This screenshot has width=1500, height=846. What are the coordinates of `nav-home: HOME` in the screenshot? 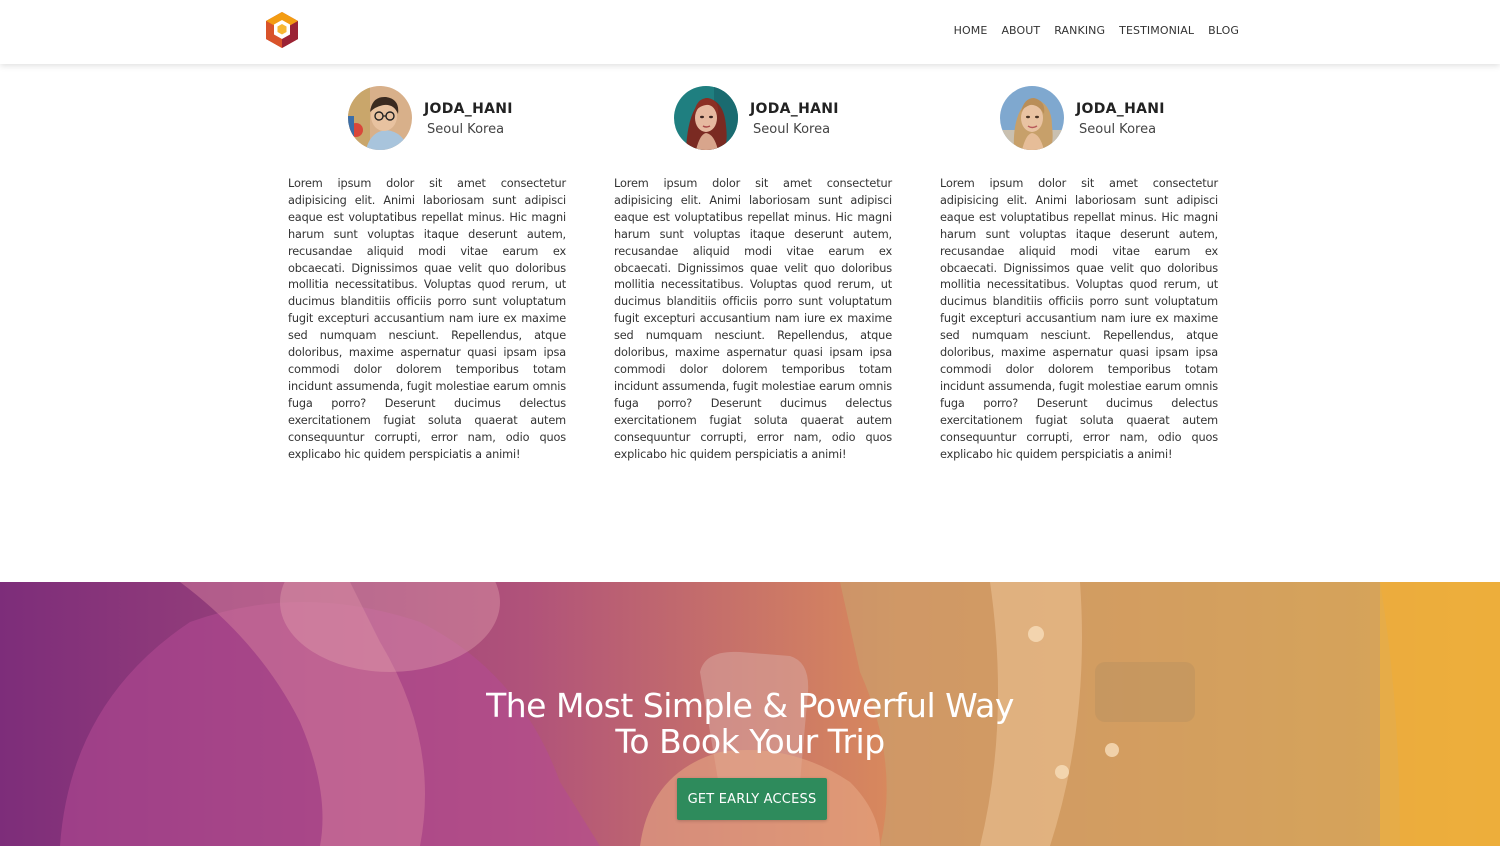 It's located at (971, 30).